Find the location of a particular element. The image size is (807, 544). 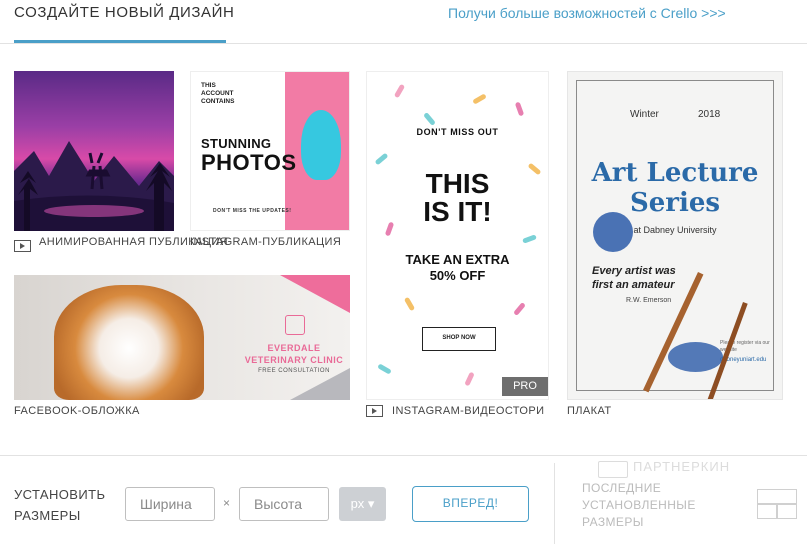

unit-select: px ▾ is located at coordinates (362, 504).